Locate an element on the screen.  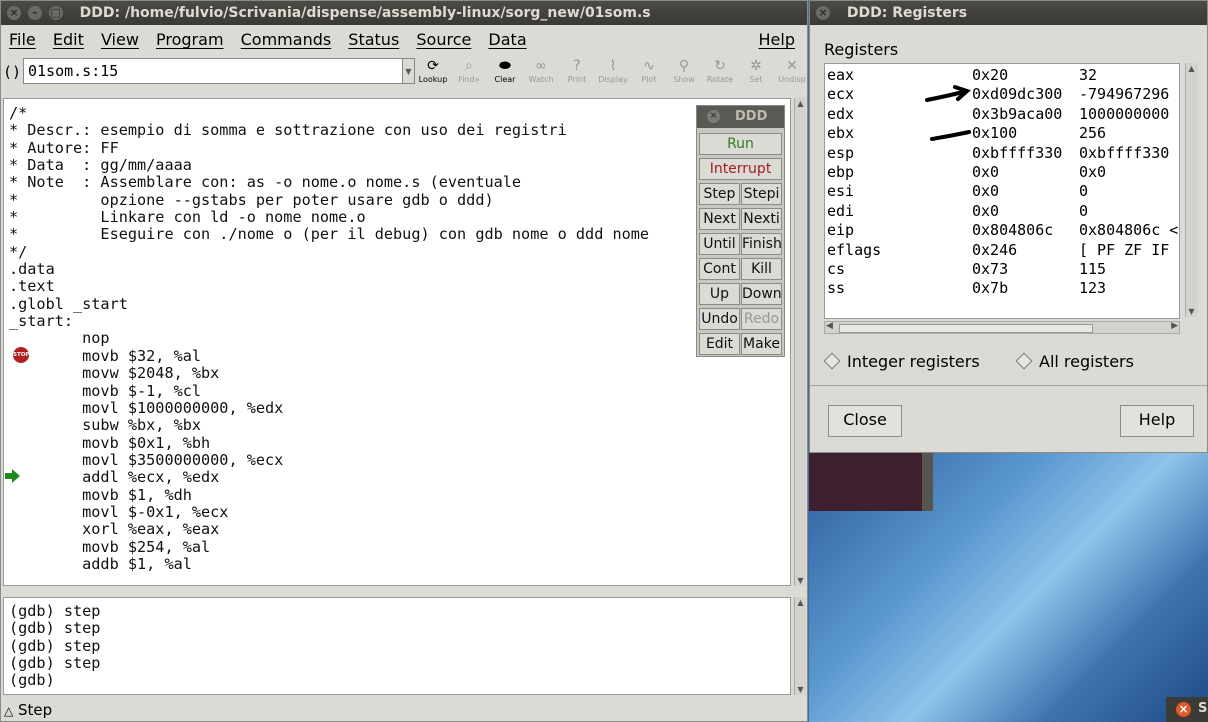
tool-watch: ∞ Watch is located at coordinates (541, 72).